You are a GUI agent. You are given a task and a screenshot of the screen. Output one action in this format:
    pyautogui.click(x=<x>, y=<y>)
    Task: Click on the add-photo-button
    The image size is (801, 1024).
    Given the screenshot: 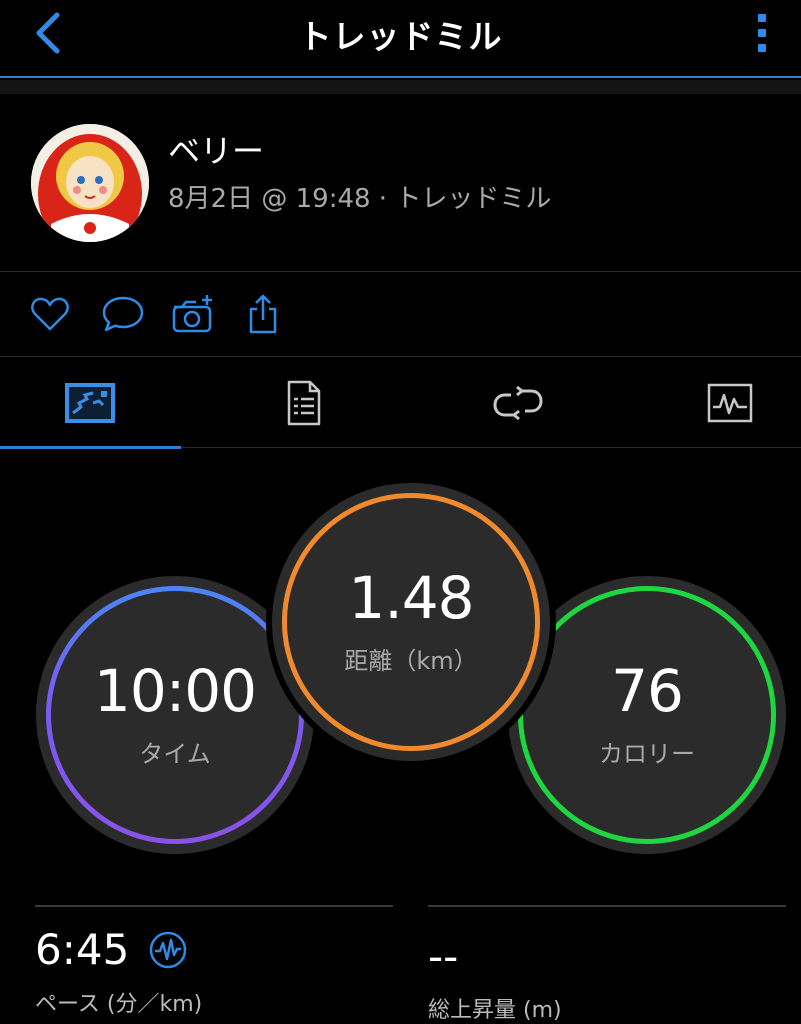 What is the action you would take?
    pyautogui.click(x=193, y=314)
    